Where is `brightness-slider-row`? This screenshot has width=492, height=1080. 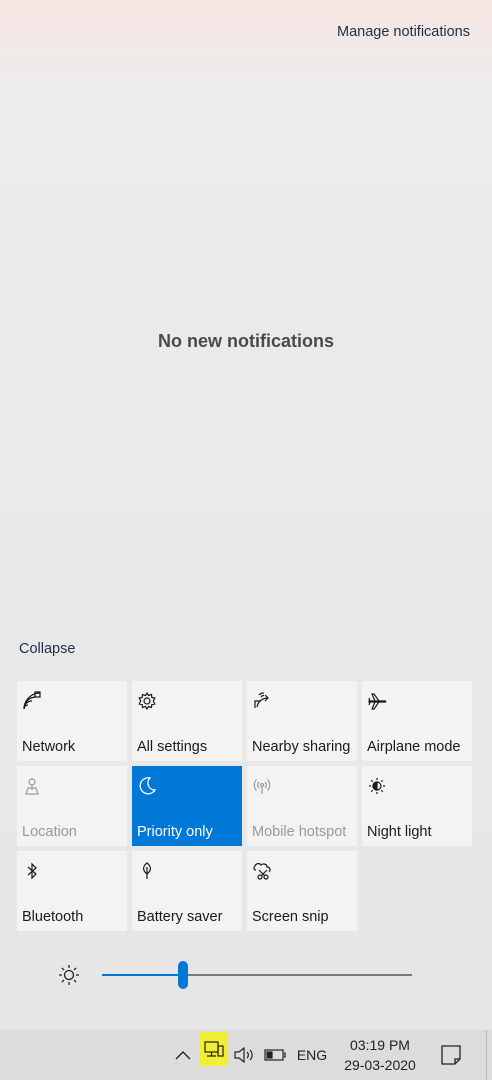 brightness-slider-row is located at coordinates (246, 975).